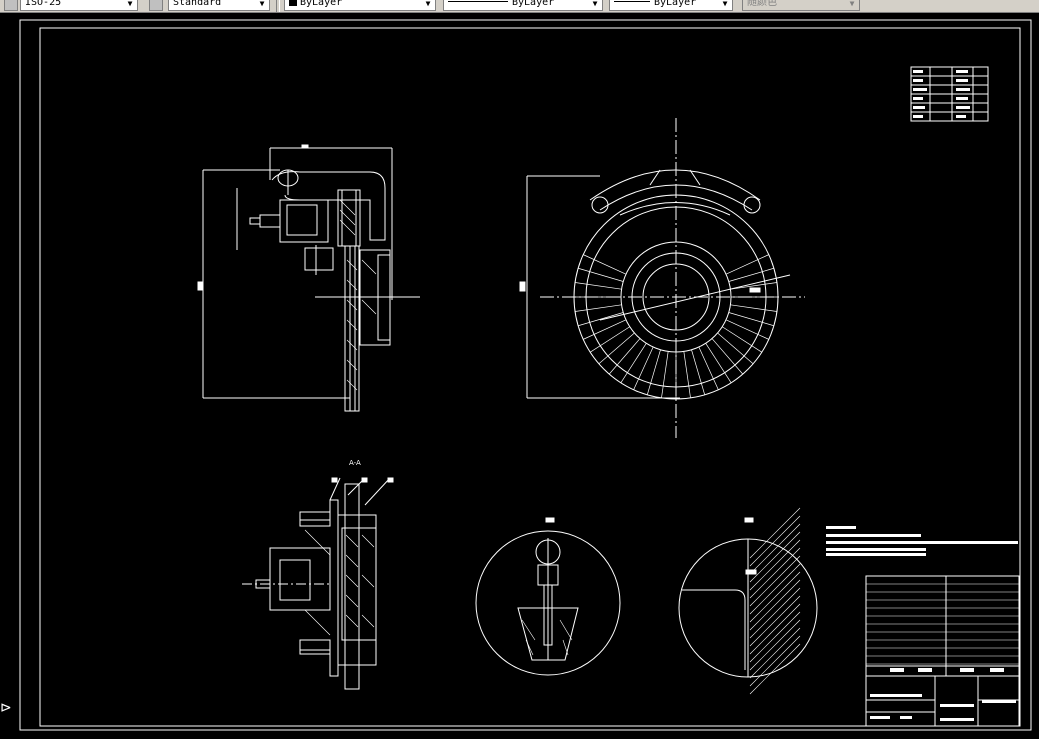 The width and height of the screenshot is (1039, 739). What do you see at coordinates (43, 4) in the screenshot?
I see `dimension-style-value: ISO-25` at bounding box center [43, 4].